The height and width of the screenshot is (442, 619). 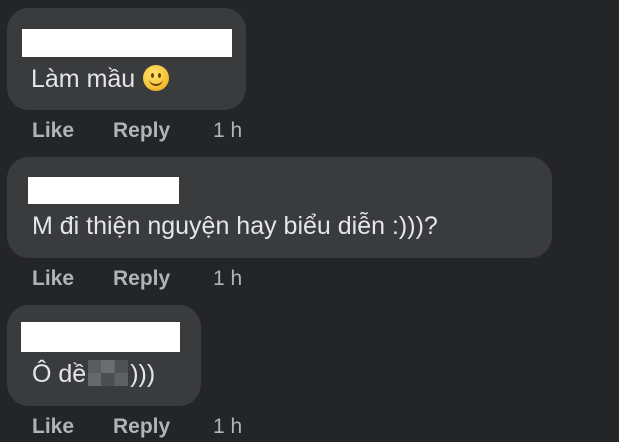 I want to click on comment-text: M đi thiện nguyện hay biểu diễn :)))?, so click(x=235, y=226).